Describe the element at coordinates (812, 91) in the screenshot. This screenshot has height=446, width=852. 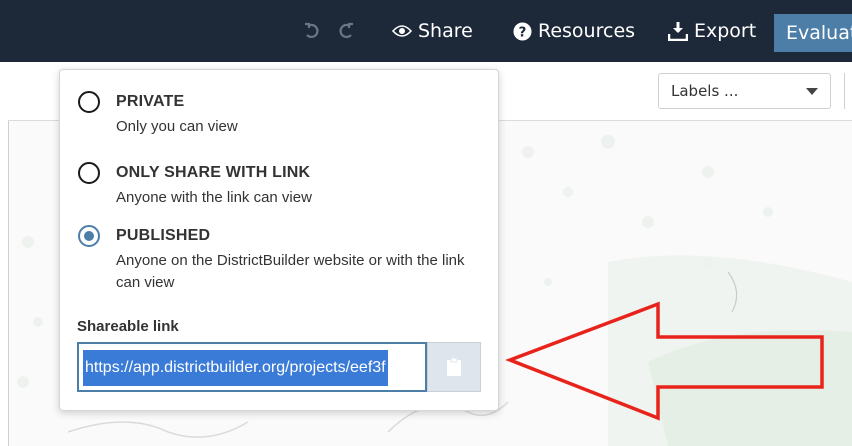
I see `chevron-down-icon` at that location.